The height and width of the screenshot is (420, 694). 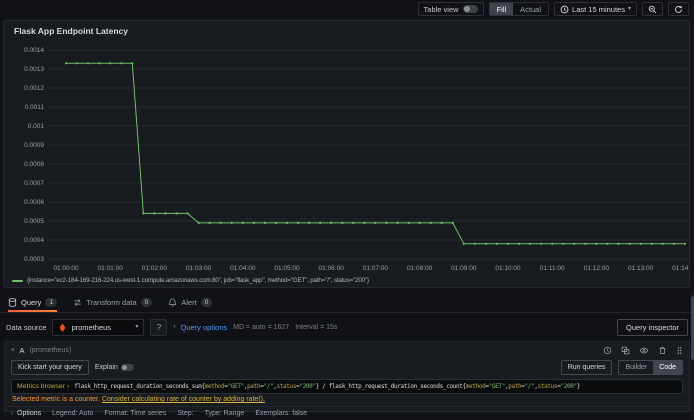 What do you see at coordinates (243, 268) in the screenshot?
I see `svg-text: 01:04:00` at bounding box center [243, 268].